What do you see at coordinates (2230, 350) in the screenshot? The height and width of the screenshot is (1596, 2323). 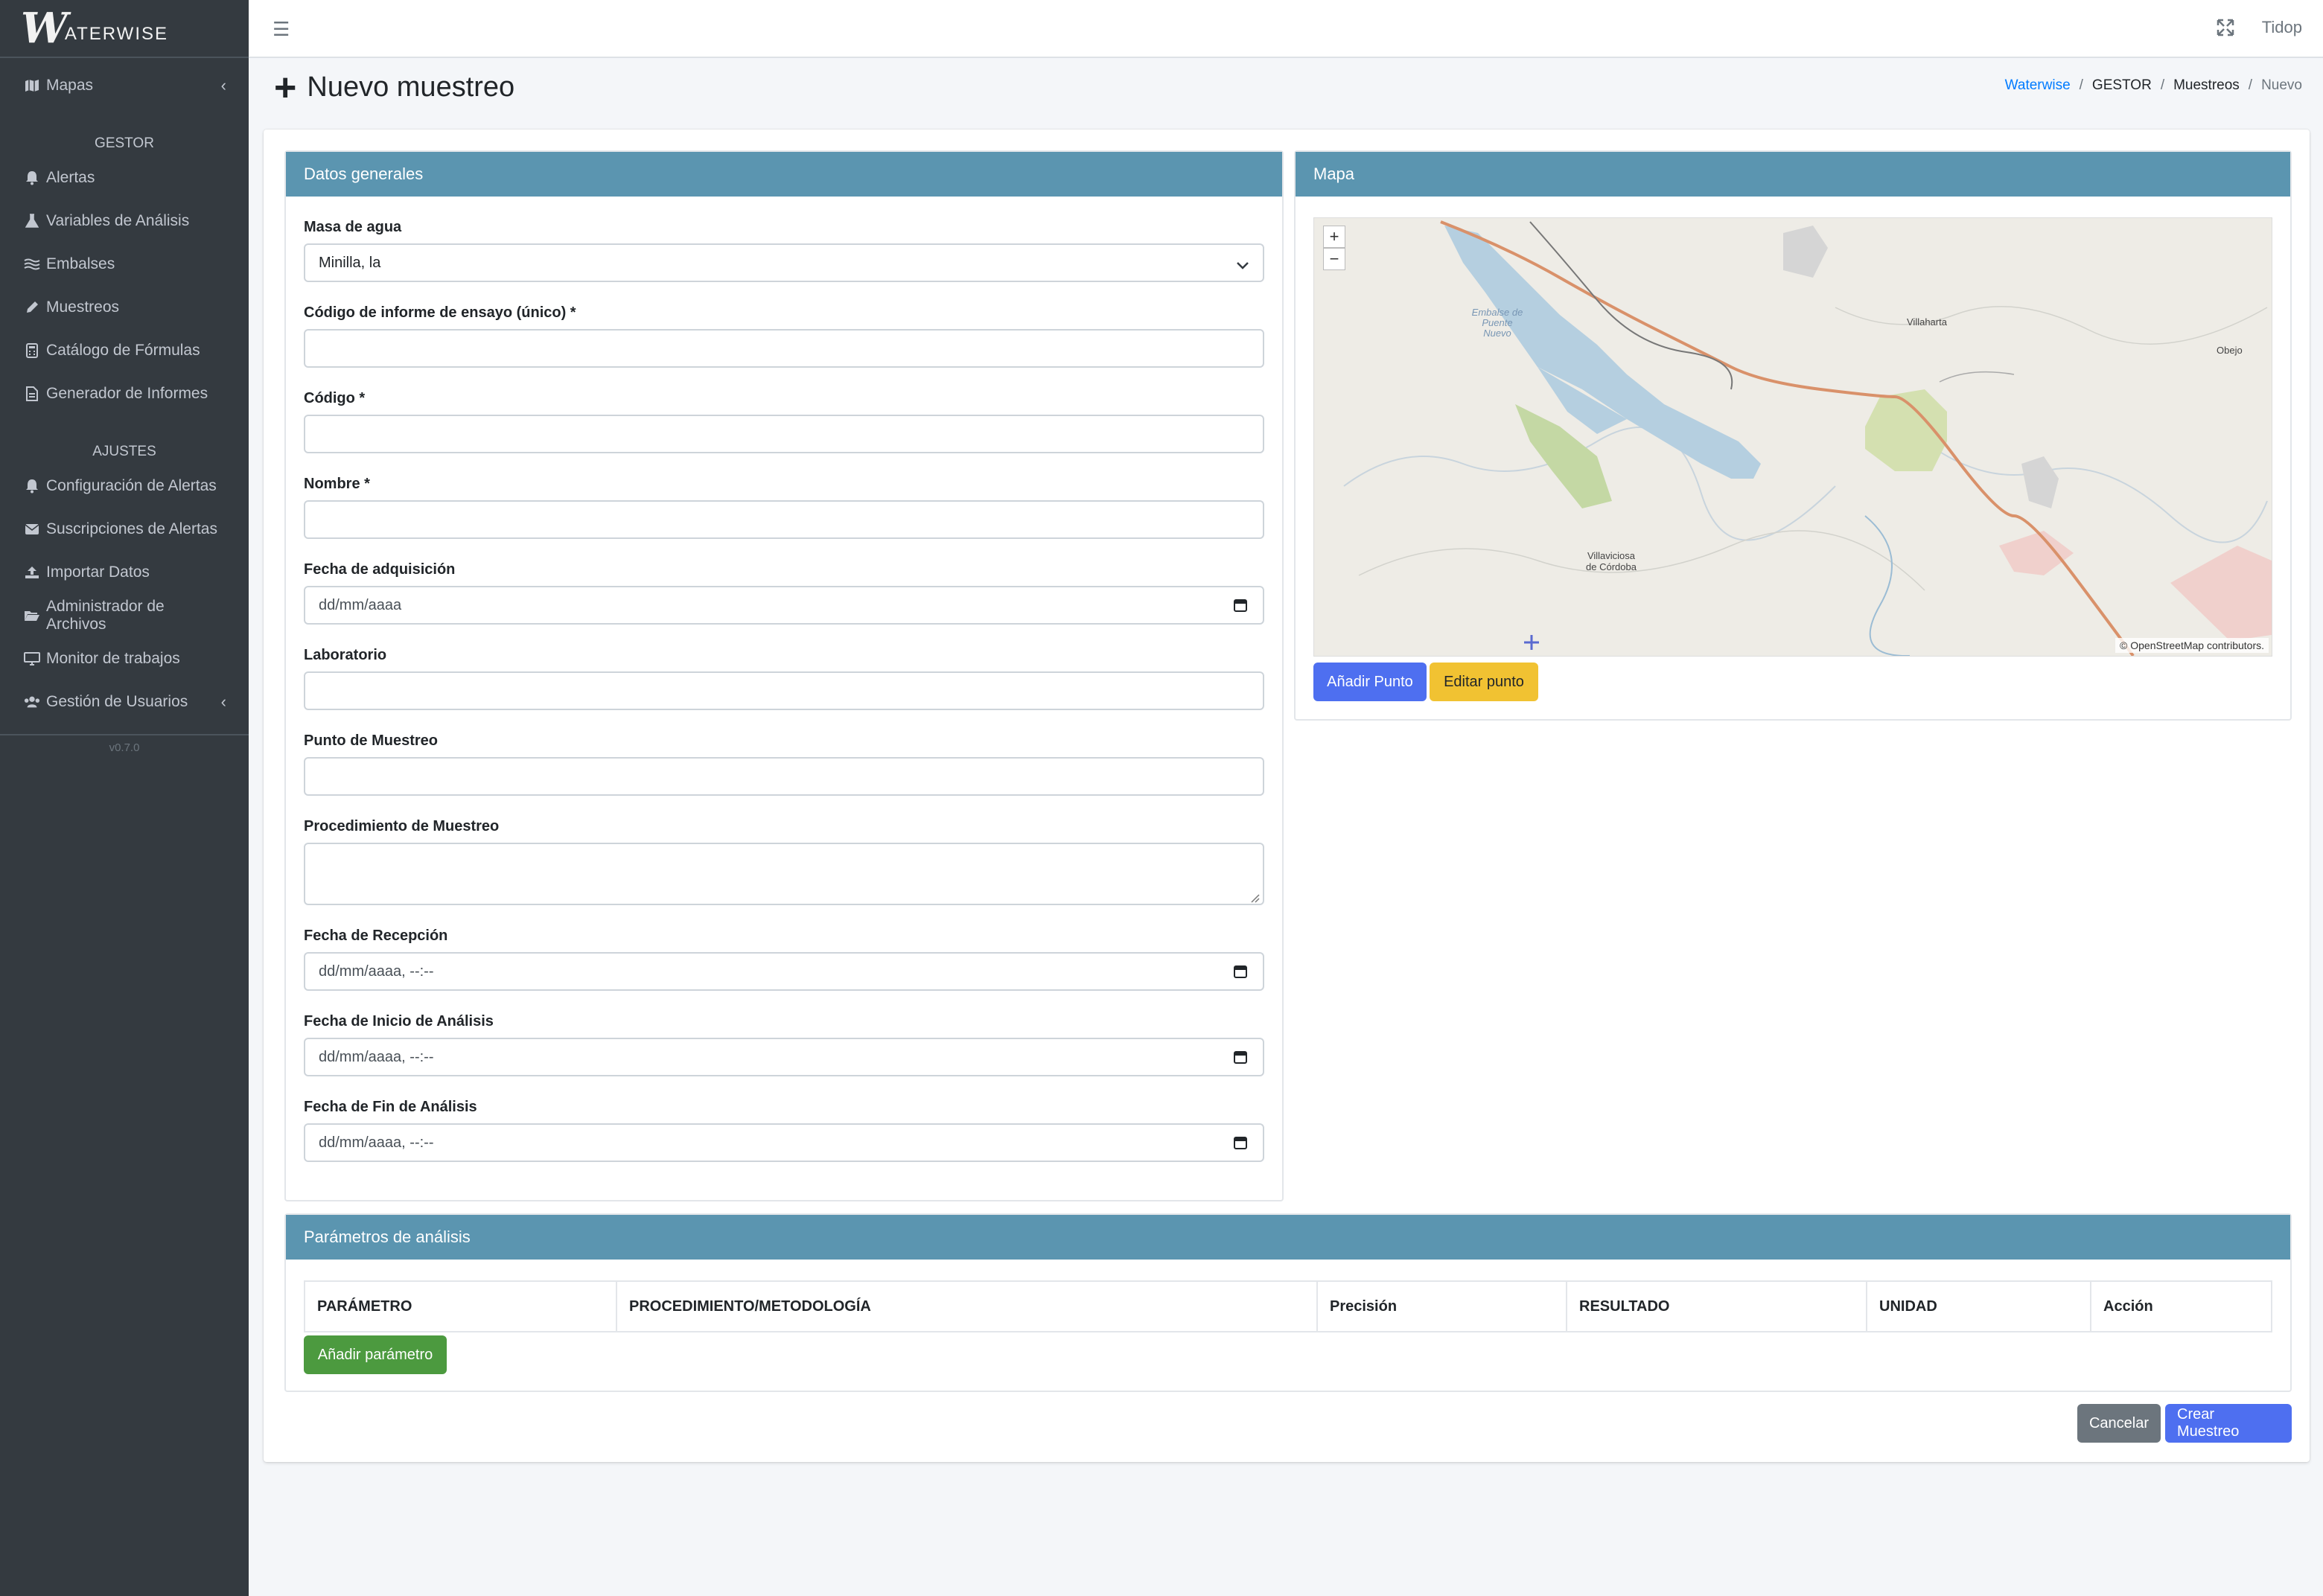 I see `map-place-label: Obejo` at bounding box center [2230, 350].